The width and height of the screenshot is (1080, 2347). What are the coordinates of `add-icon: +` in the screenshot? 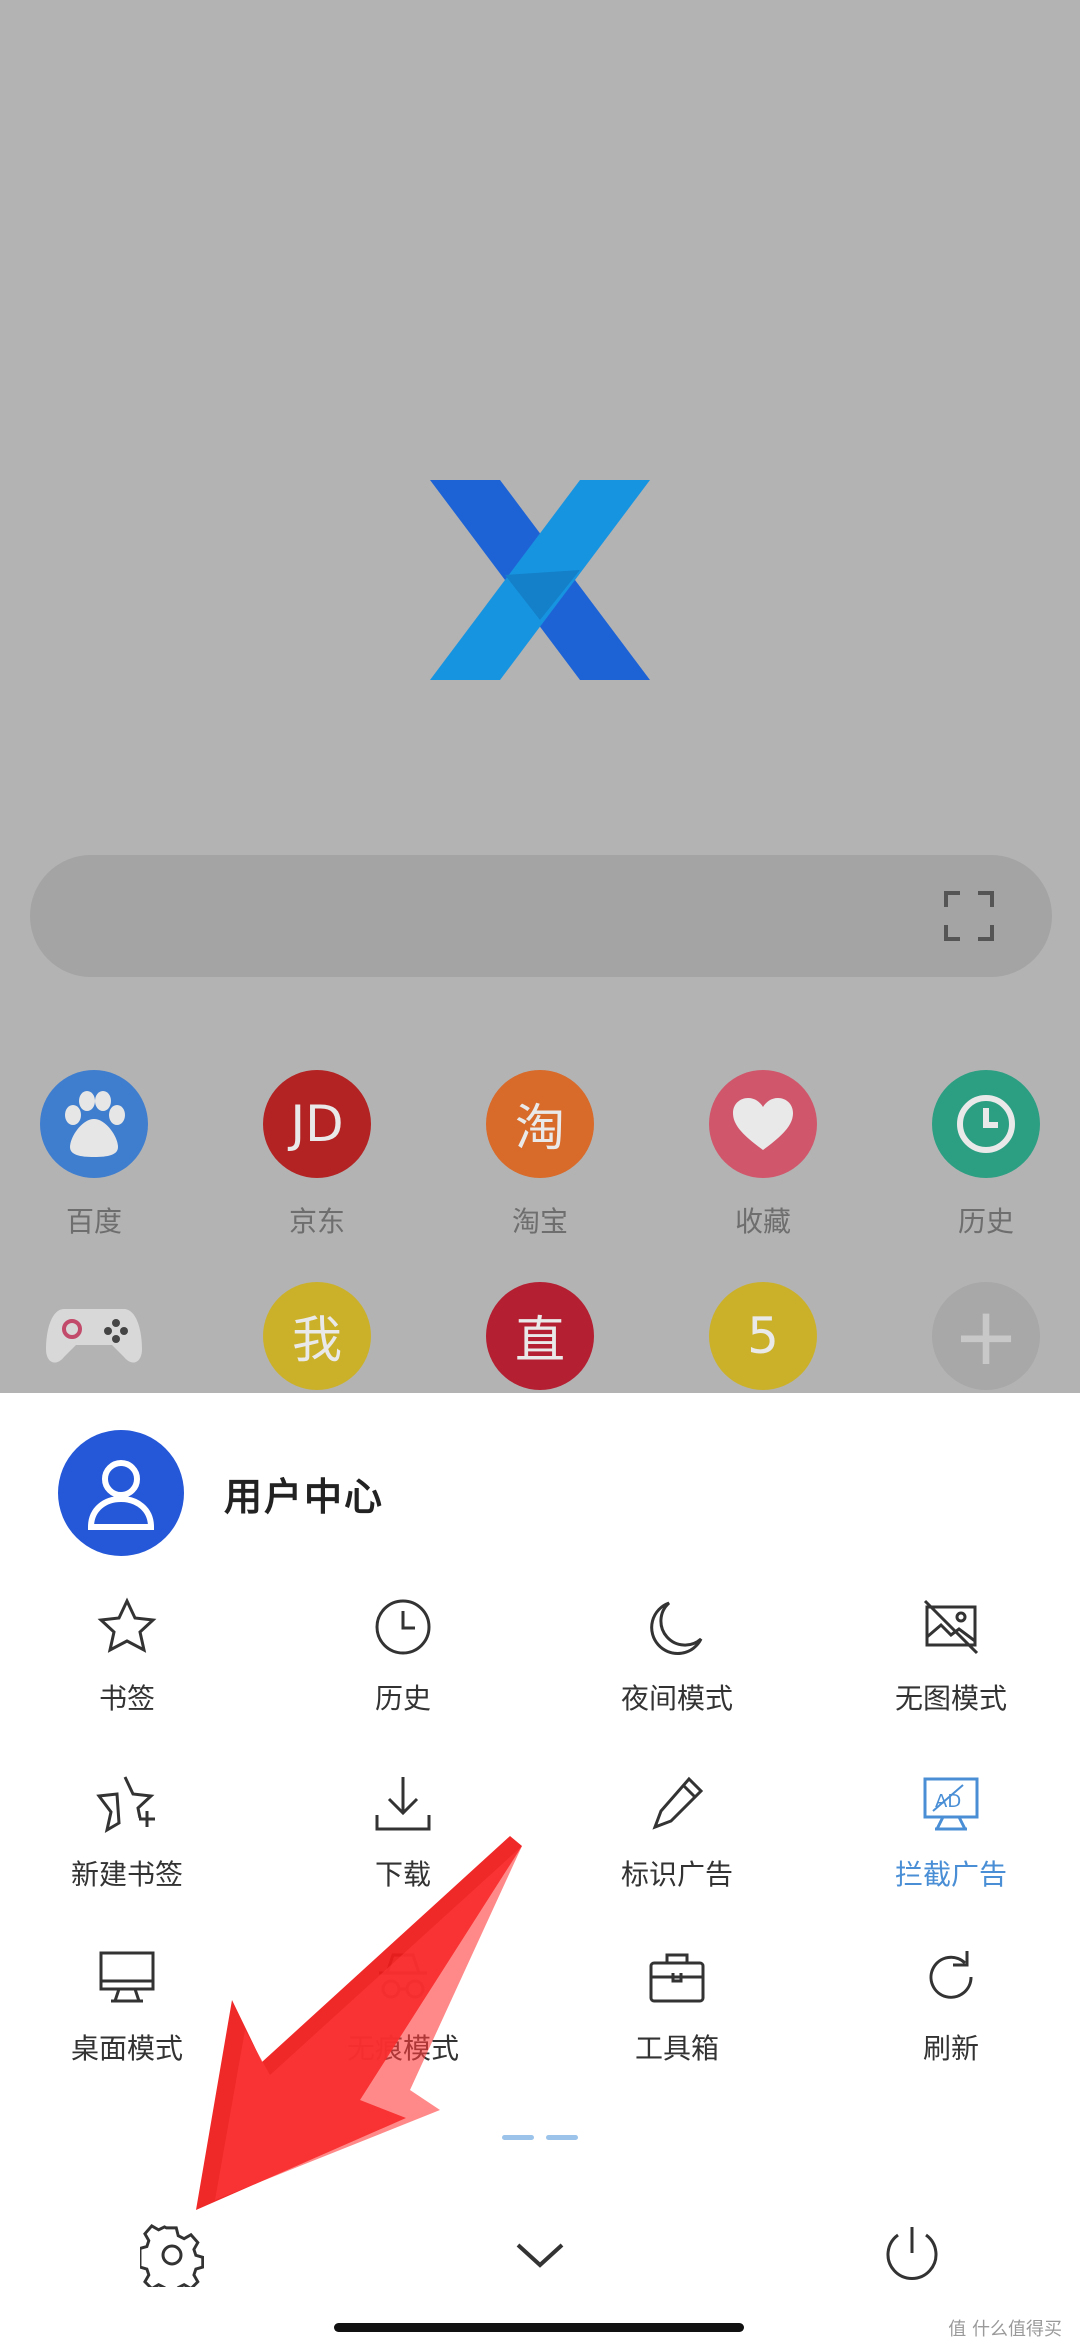 It's located at (986, 1336).